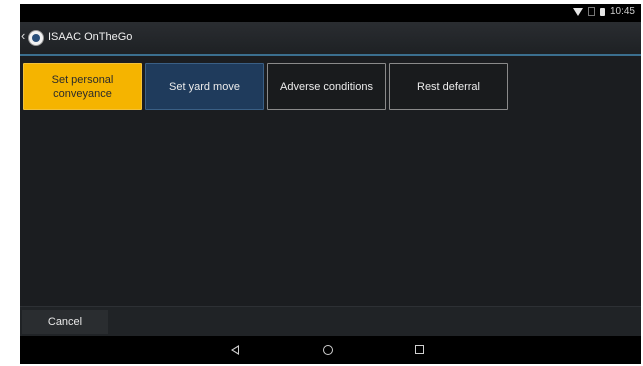 This screenshot has width=643, height=366. Describe the element at coordinates (330, 39) in the screenshot. I see `app-bar: ‹ ISAAC OnTheGo` at that location.